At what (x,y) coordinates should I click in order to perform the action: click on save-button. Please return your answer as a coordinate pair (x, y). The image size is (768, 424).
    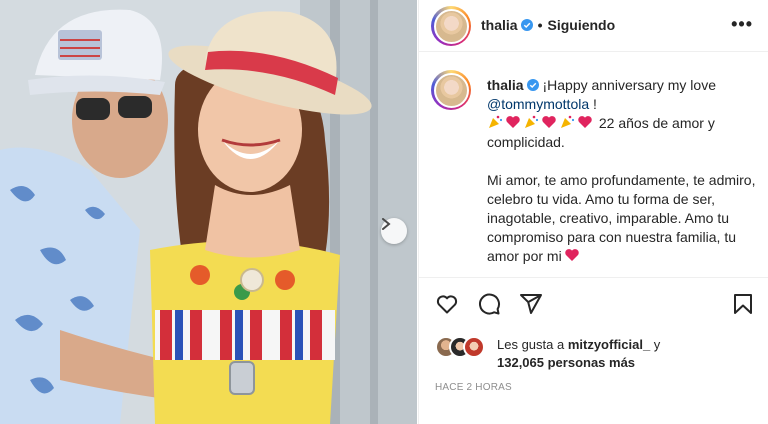
    Looking at the image, I should click on (743, 304).